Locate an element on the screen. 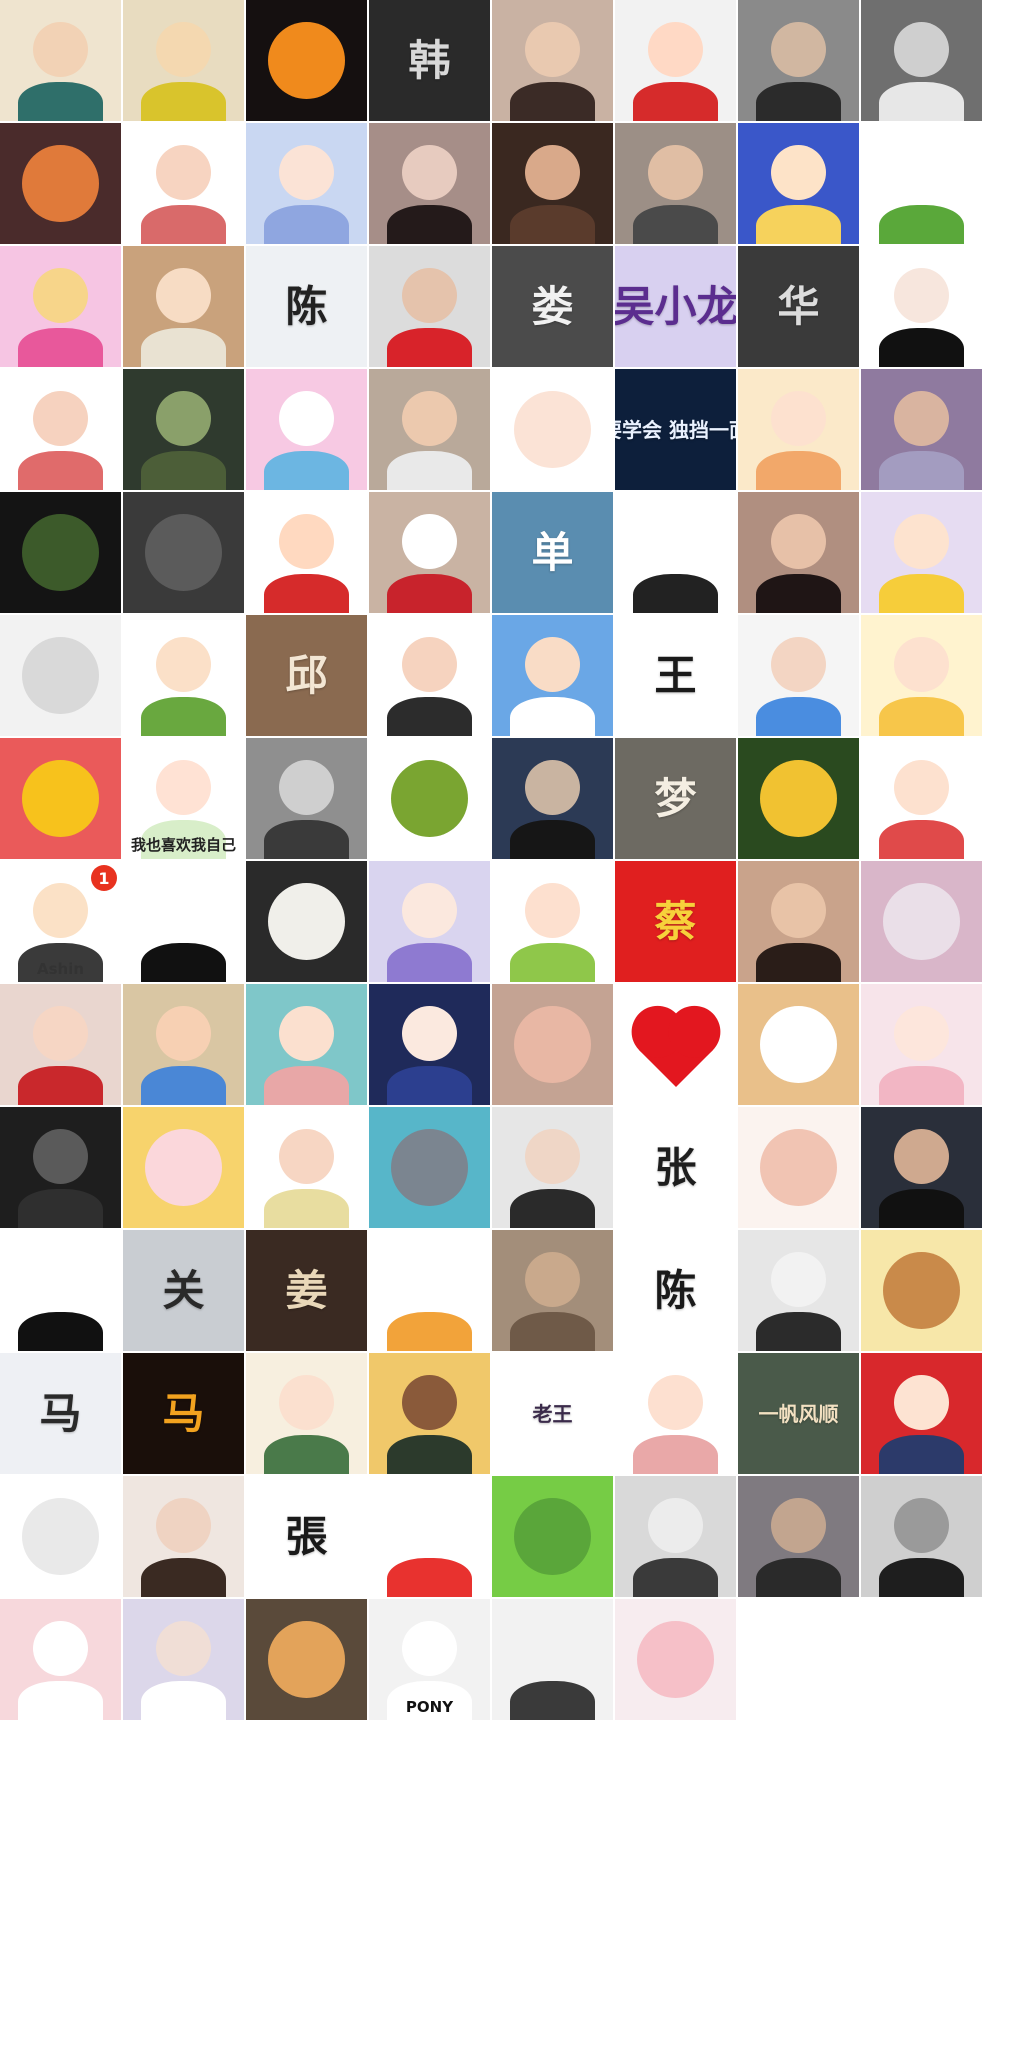 The image size is (1024, 2048). avatar-green-dragon-figure is located at coordinates (429, 798).